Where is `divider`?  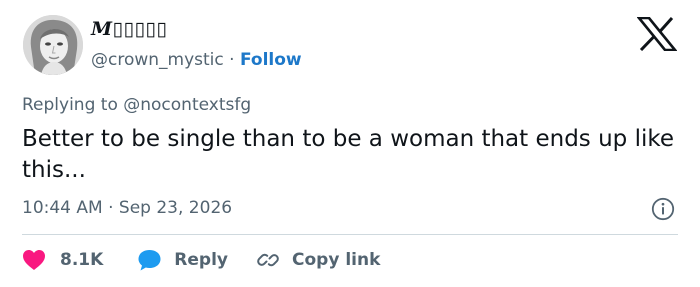 divider is located at coordinates (350, 234).